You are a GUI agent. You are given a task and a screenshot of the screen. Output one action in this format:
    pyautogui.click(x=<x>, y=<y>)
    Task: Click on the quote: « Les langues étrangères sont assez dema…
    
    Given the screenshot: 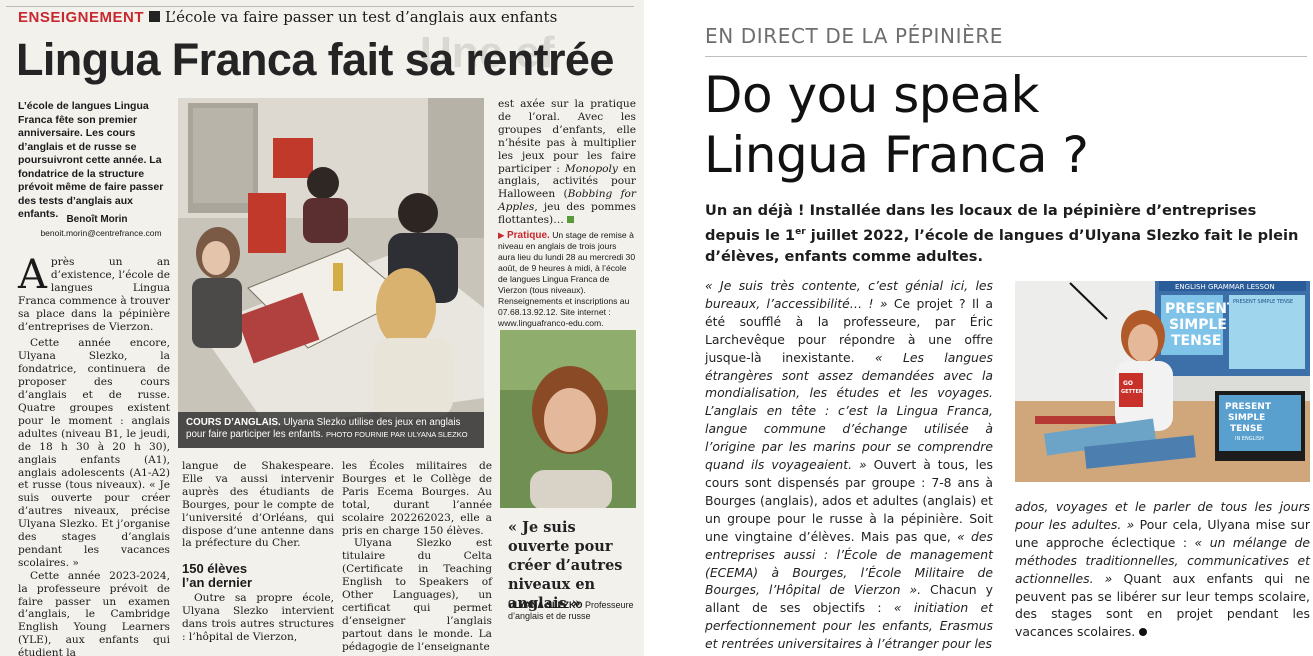 What is the action you would take?
    pyautogui.click(x=849, y=411)
    